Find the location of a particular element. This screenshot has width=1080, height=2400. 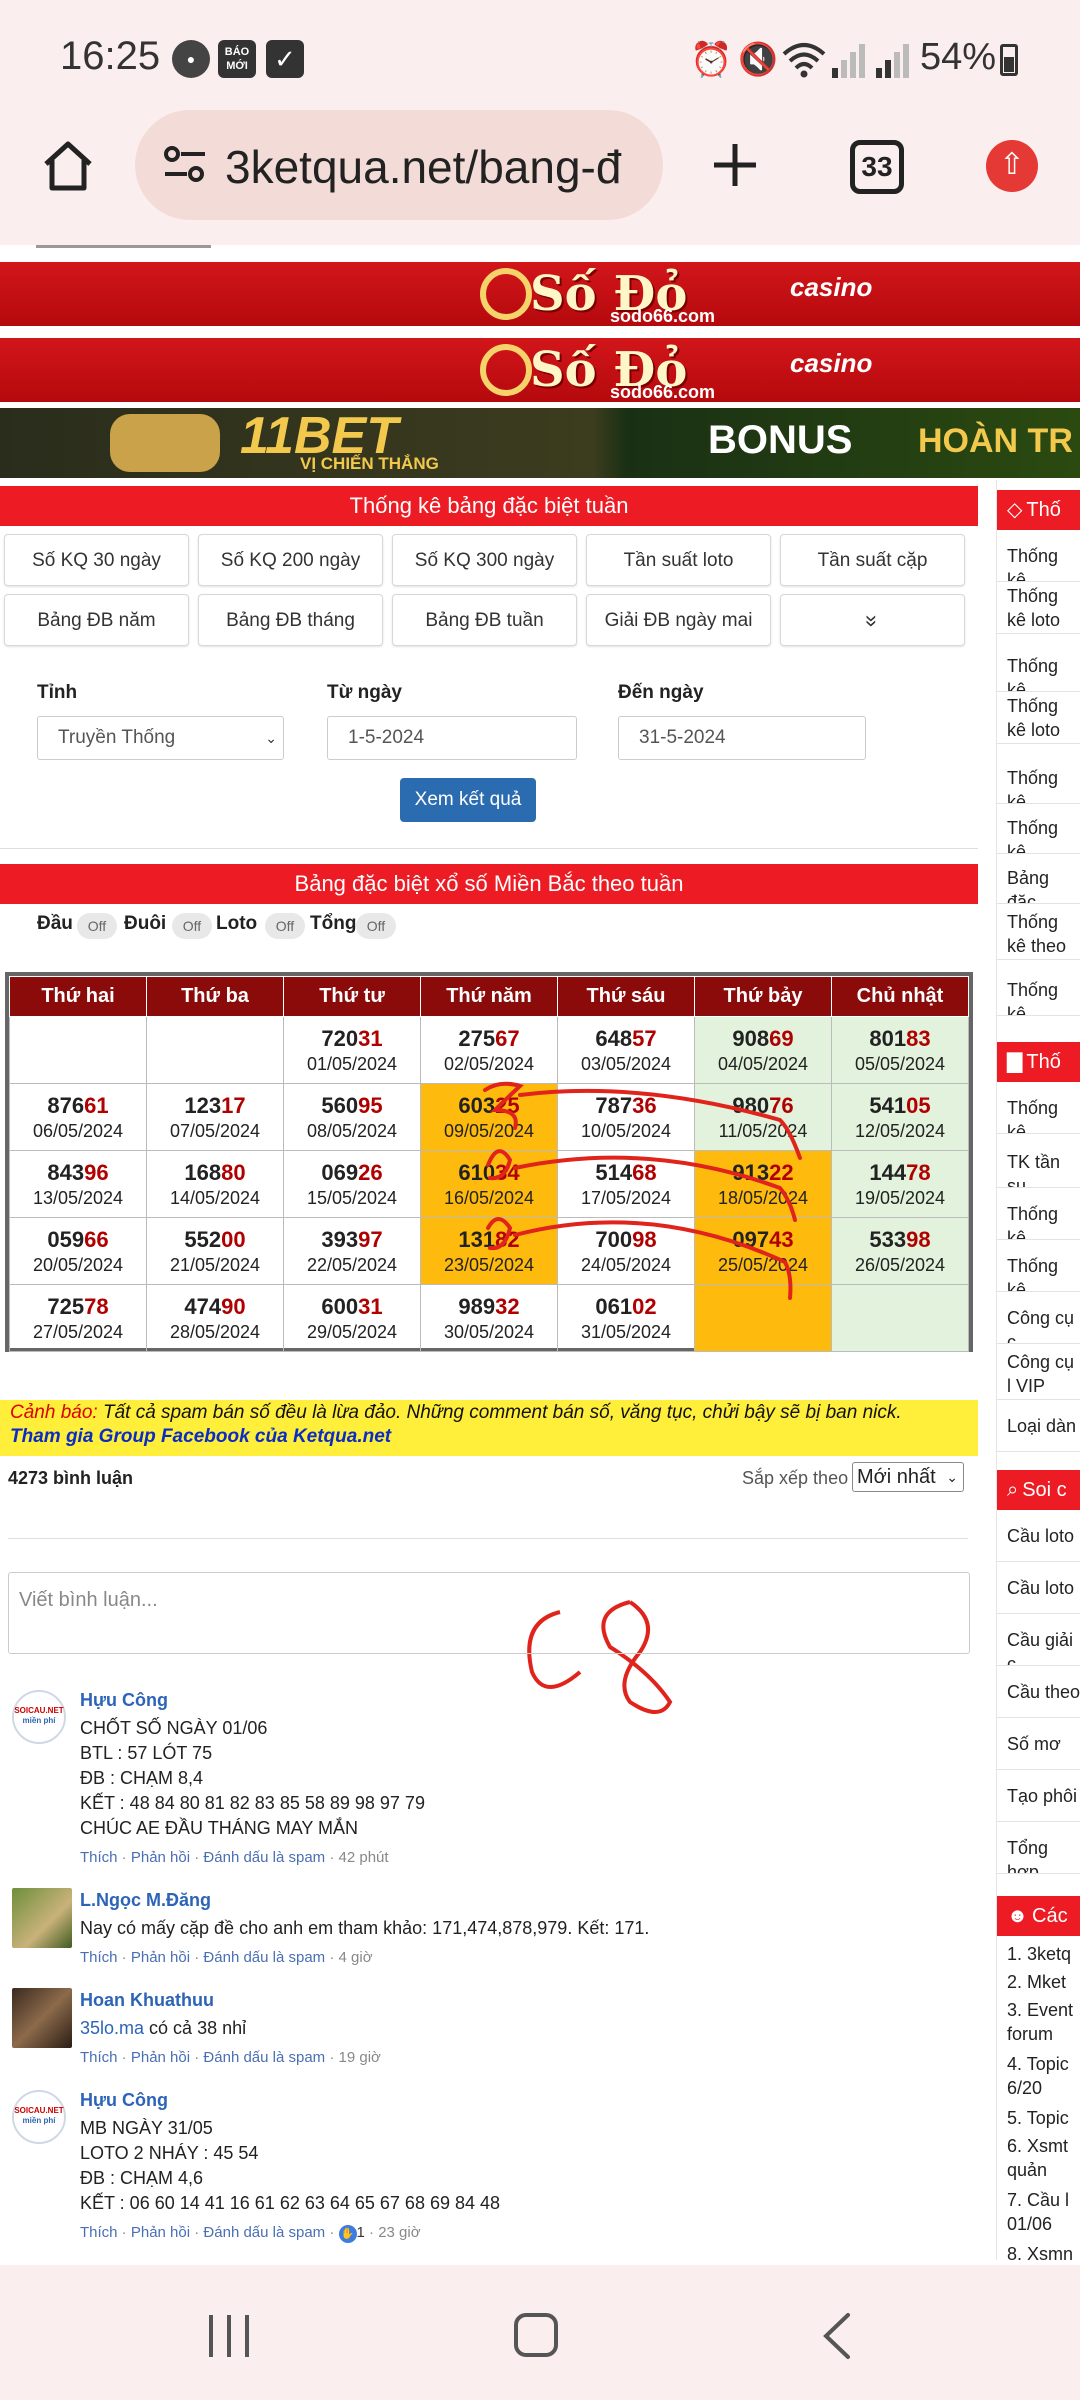

11bet-banner: 11BET VỊ CHIẾN THẮNG BONUS HOÀN TR is located at coordinates (540, 443).